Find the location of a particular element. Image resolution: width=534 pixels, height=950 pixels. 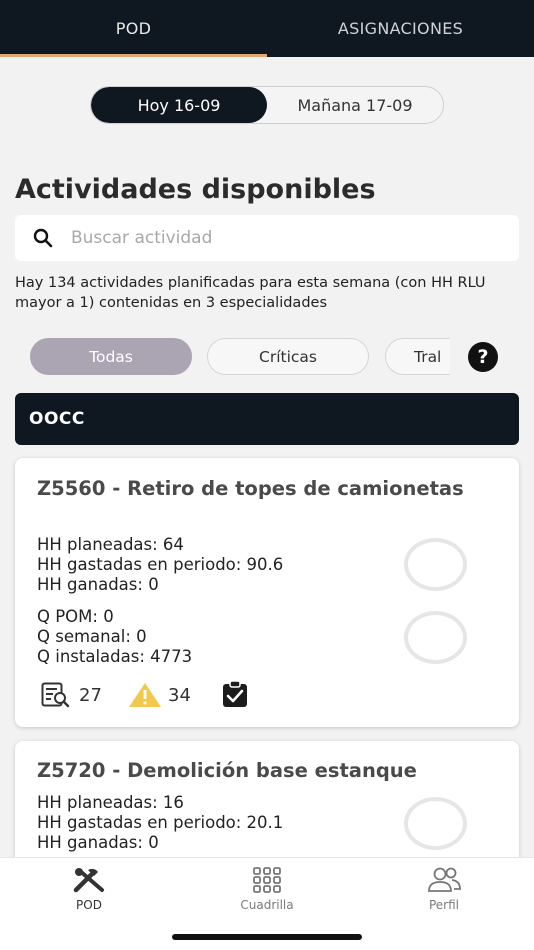

nav-pod-label: POD is located at coordinates (89, 905).